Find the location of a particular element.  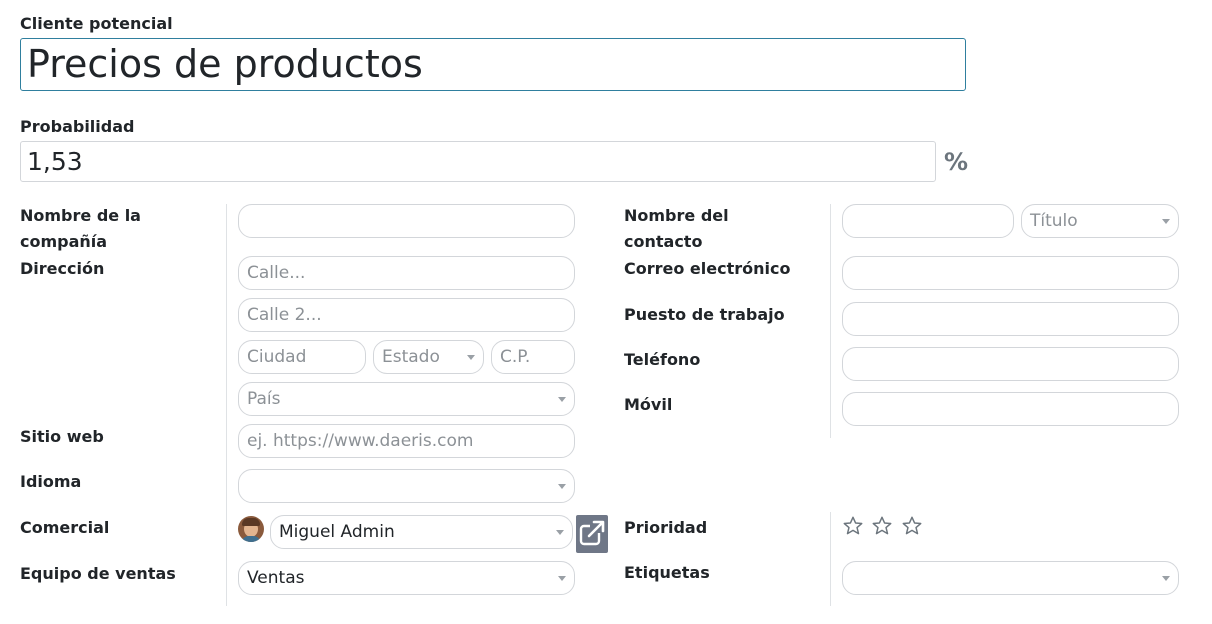

lead-name-value: Precios de productos is located at coordinates (225, 64).